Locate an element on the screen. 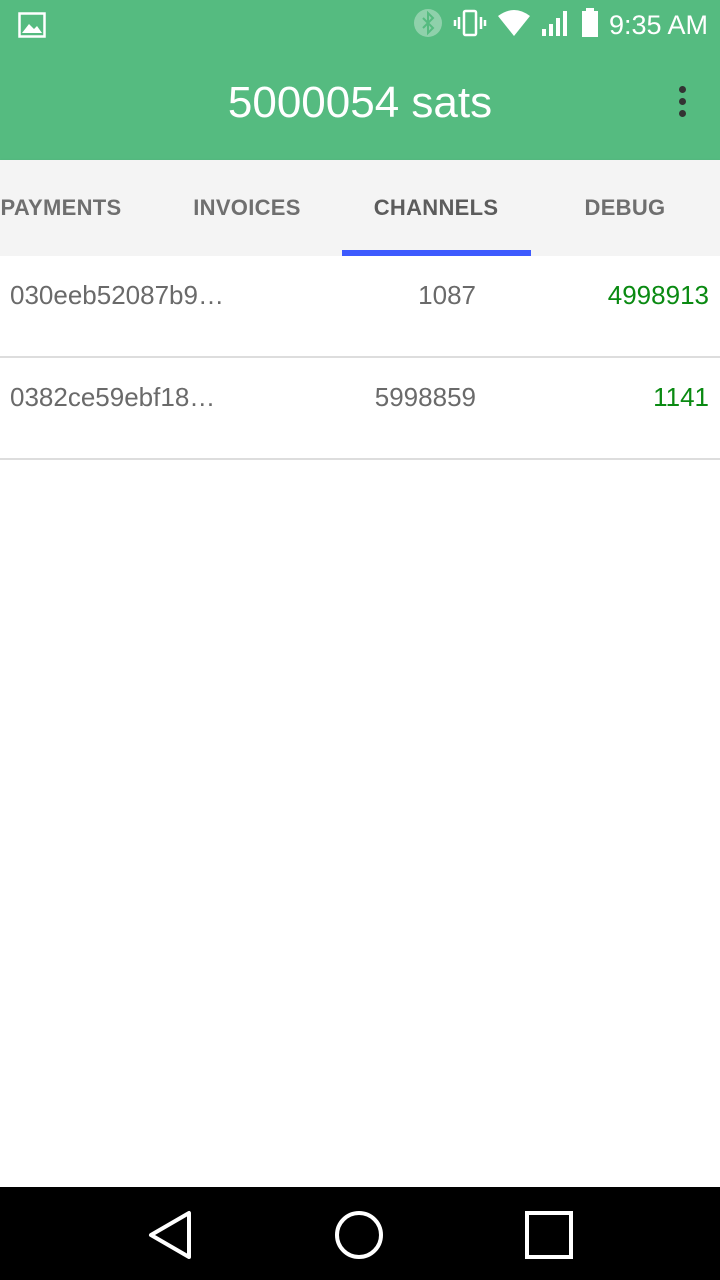 The height and width of the screenshot is (1280, 720). status-icons: 9:35 AM is located at coordinates (560, 25).